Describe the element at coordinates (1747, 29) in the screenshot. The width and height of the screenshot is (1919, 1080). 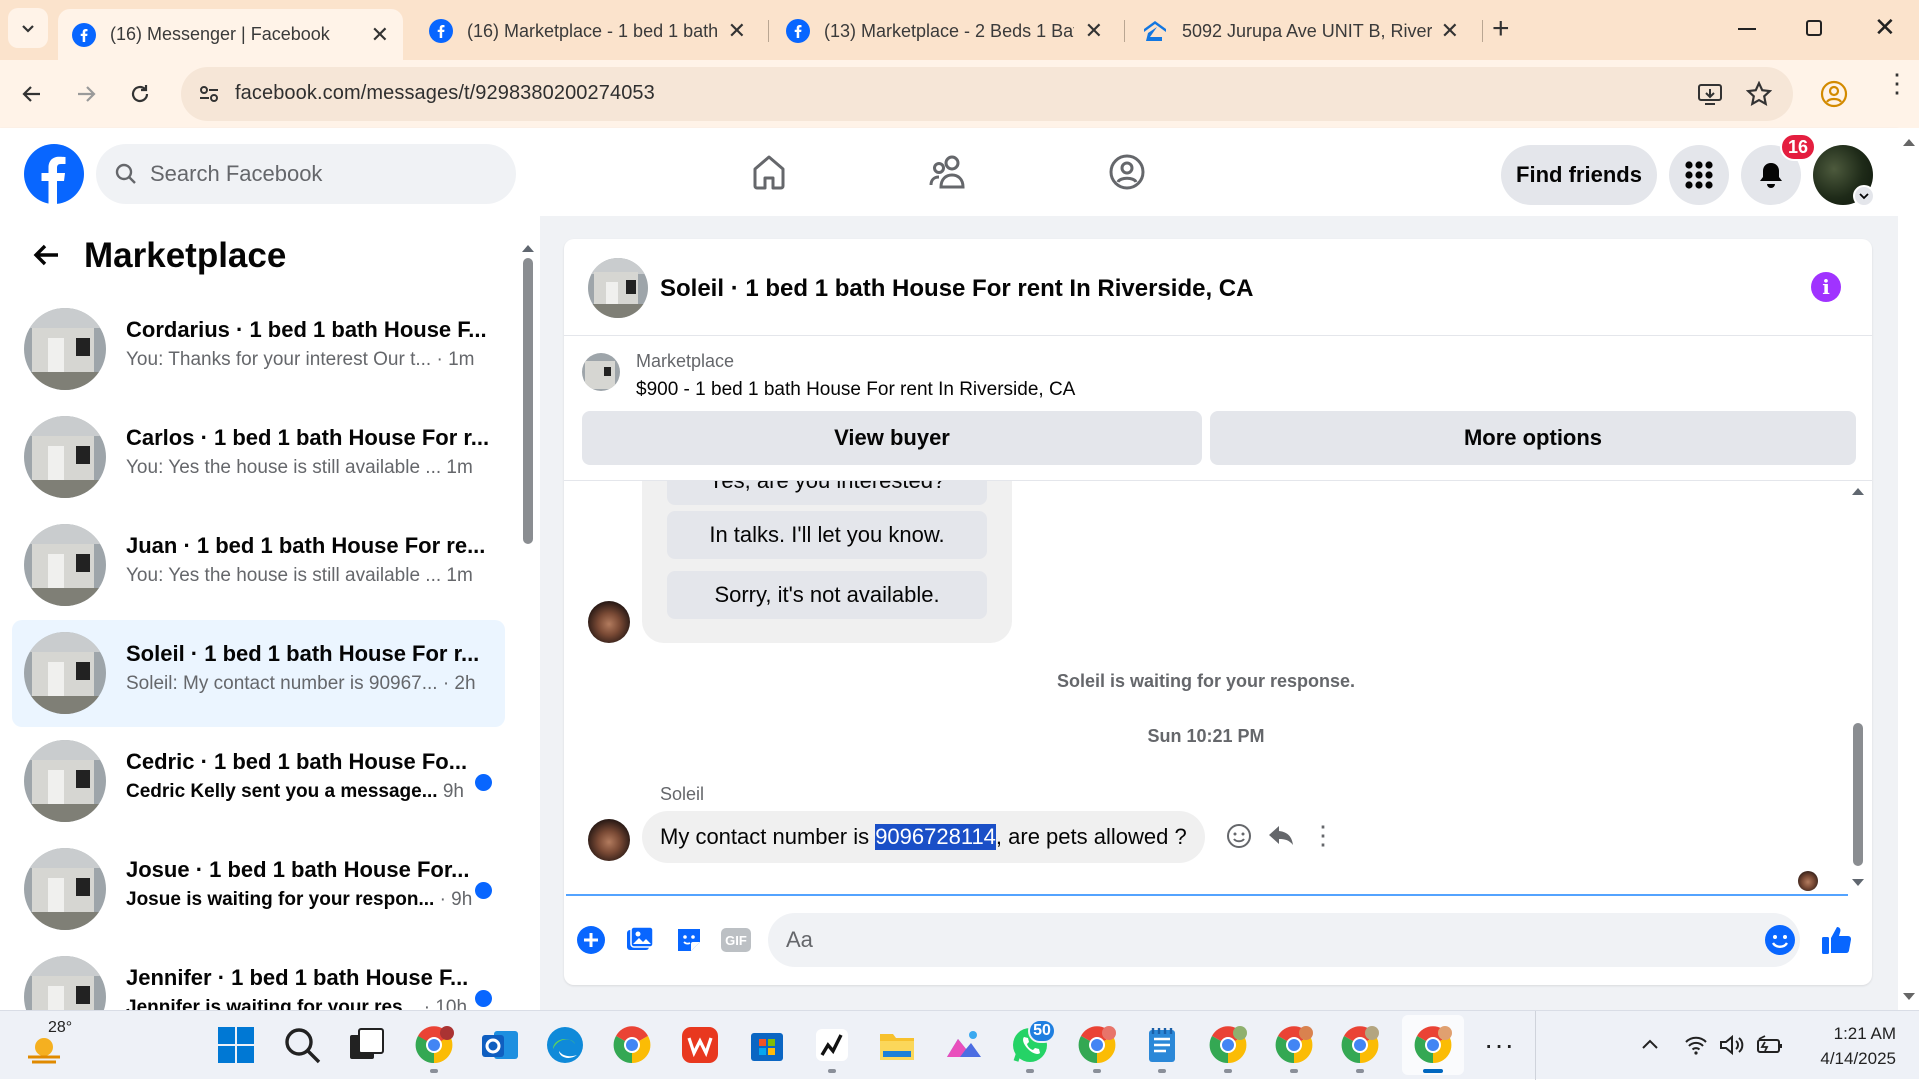
I see `minimize-button` at that location.